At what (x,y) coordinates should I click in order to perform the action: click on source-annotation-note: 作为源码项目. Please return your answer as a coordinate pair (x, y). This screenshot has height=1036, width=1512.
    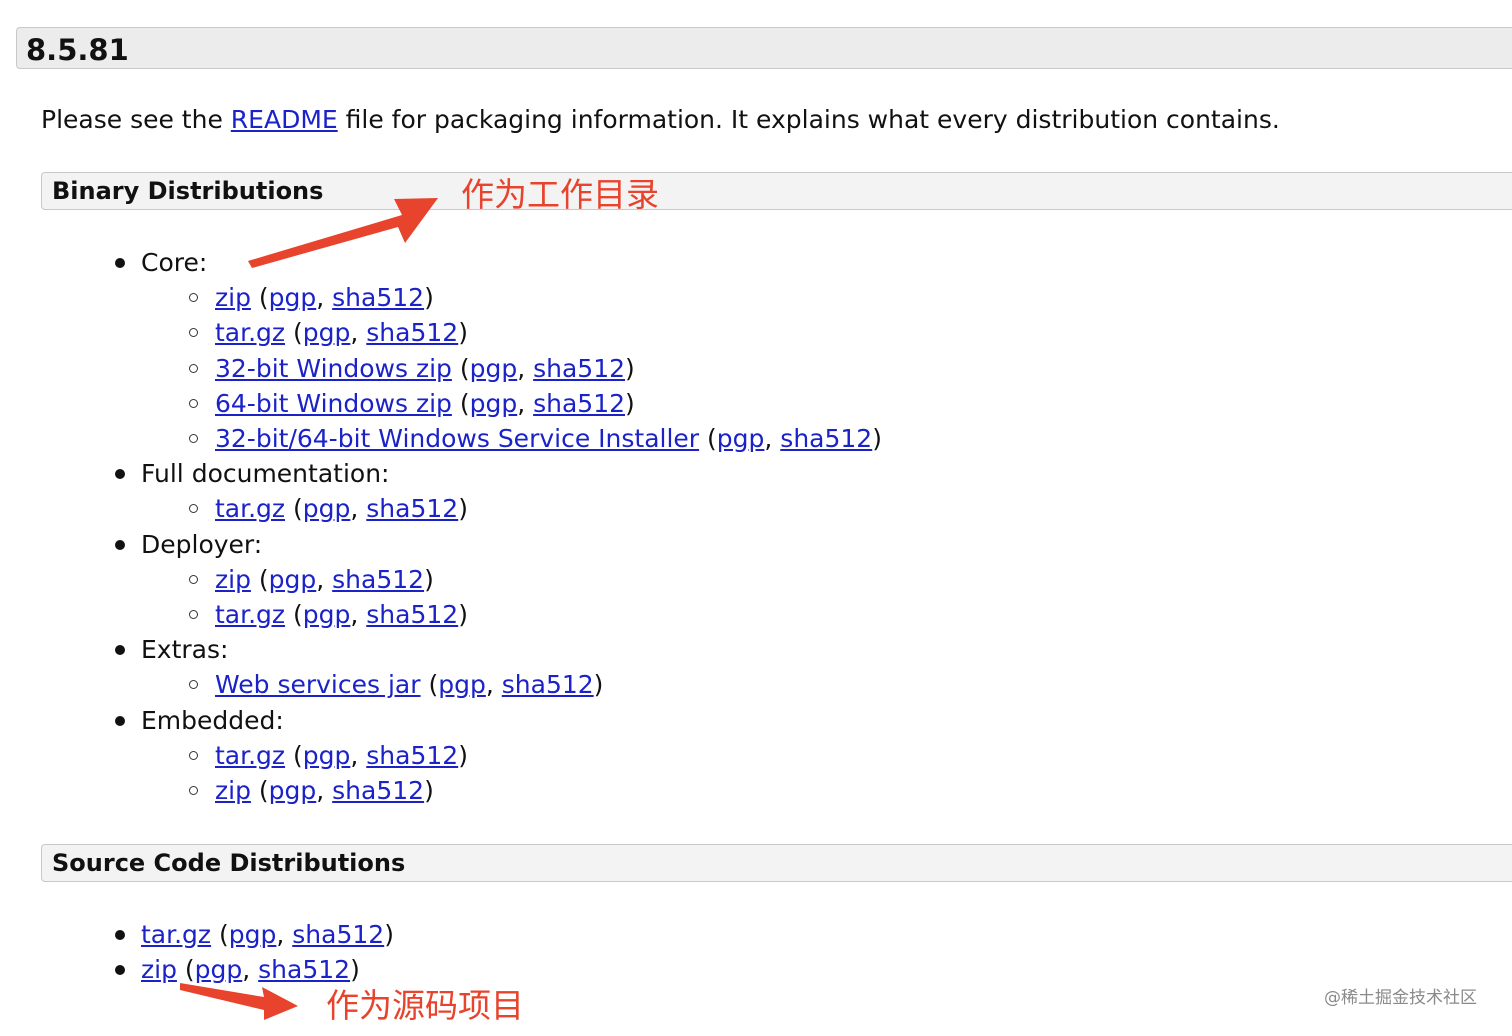
    Looking at the image, I should click on (425, 1005).